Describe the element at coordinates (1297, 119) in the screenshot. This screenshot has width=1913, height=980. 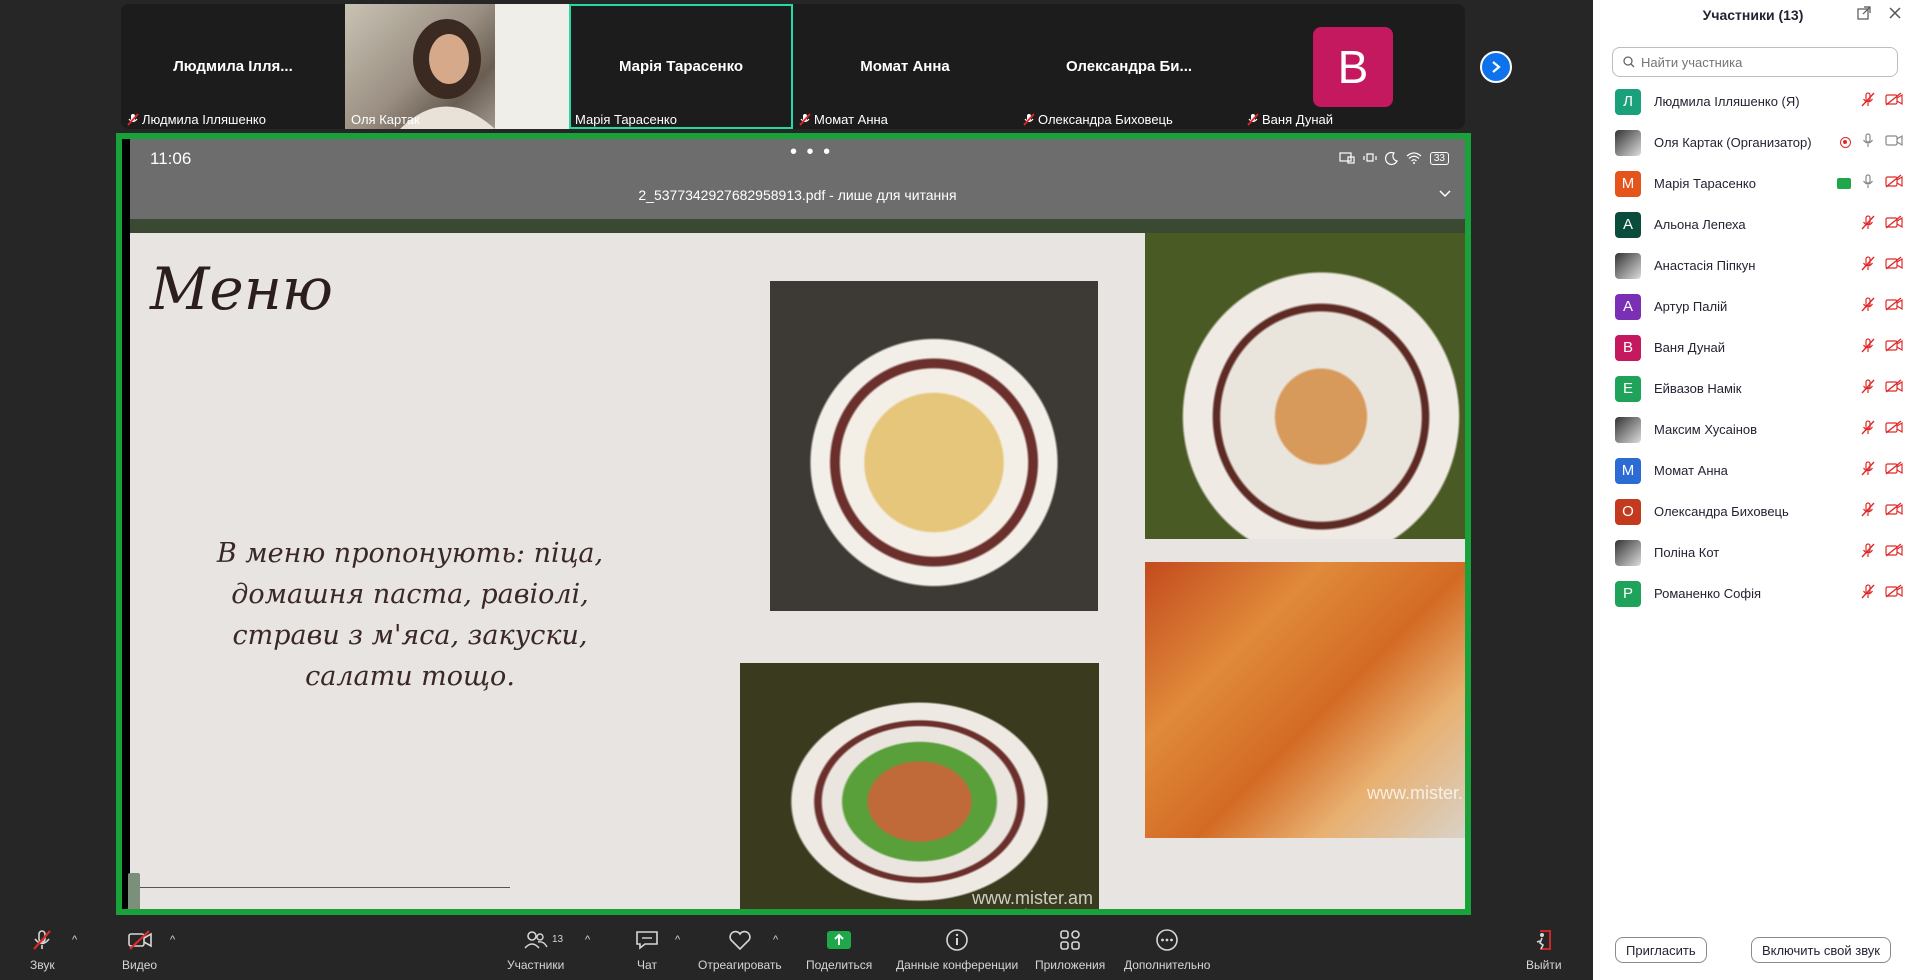
I see `tile-tag-text: Ваня Дунай` at that location.